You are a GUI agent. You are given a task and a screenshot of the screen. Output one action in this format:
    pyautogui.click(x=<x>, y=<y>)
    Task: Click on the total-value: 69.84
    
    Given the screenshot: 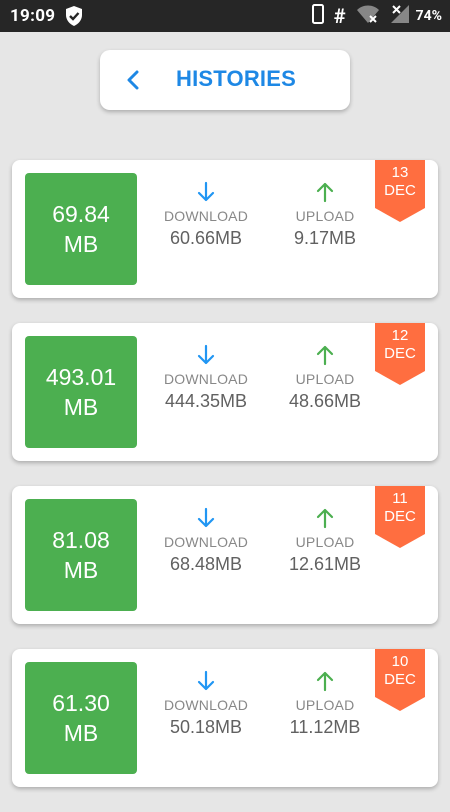 What is the action you would take?
    pyautogui.click(x=81, y=214)
    